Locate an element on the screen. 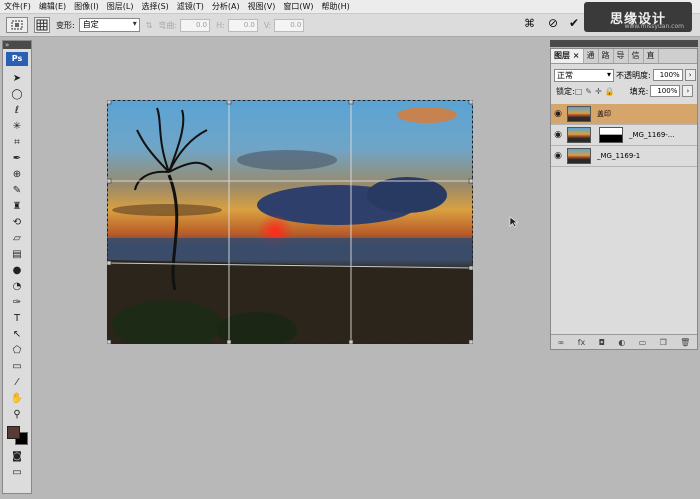 This screenshot has width=700, height=499. panel-grip is located at coordinates (624, 43).